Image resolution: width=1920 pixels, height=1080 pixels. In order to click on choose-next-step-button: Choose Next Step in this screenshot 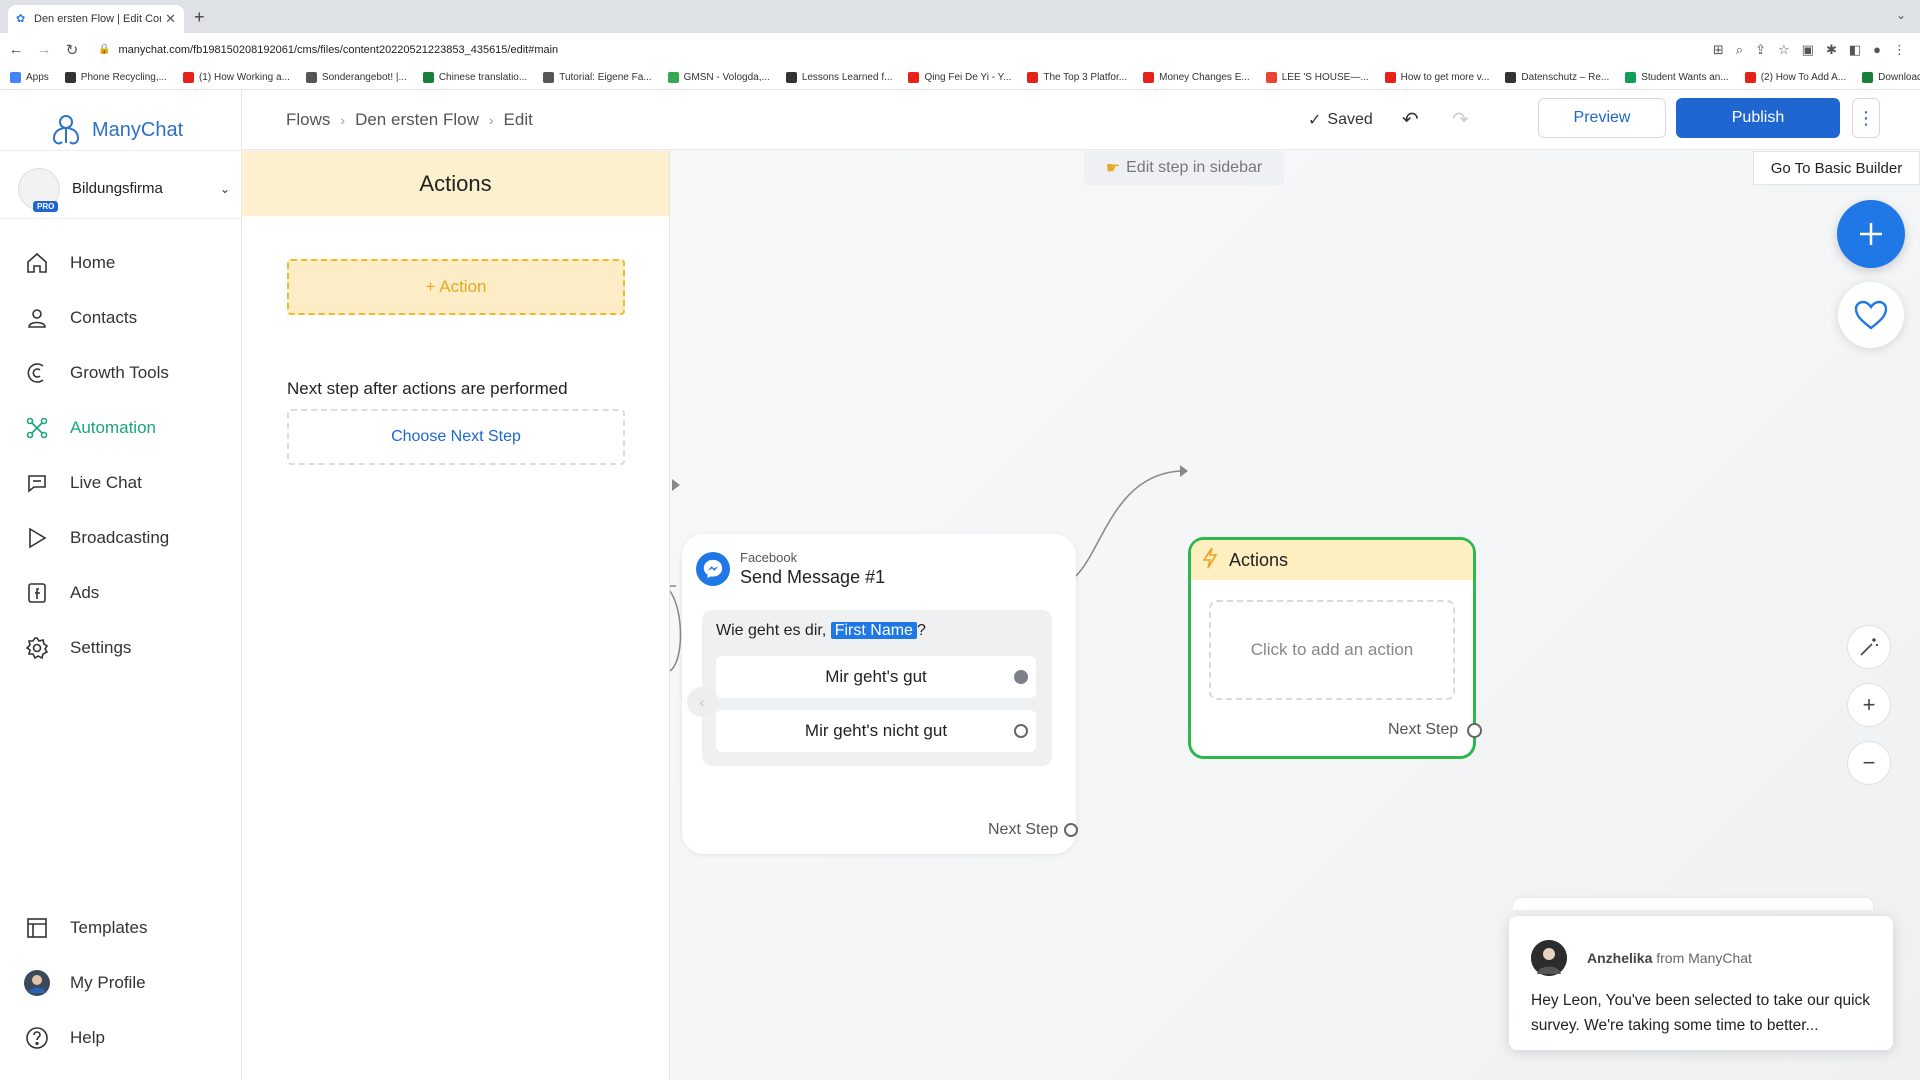, I will do `click(456, 437)`.